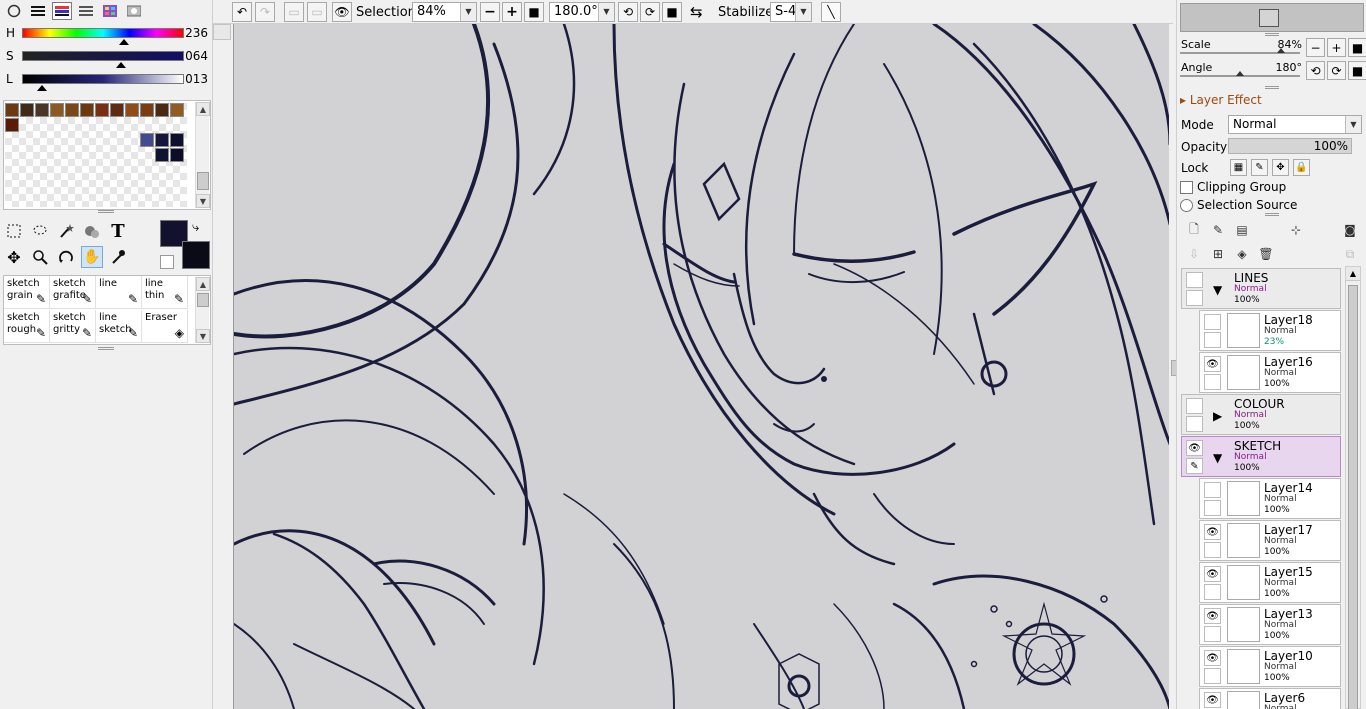 This screenshot has height=709, width=1366. Describe the element at coordinates (1301, 167) in the screenshot. I see `lock-all-icon: 🔒` at that location.